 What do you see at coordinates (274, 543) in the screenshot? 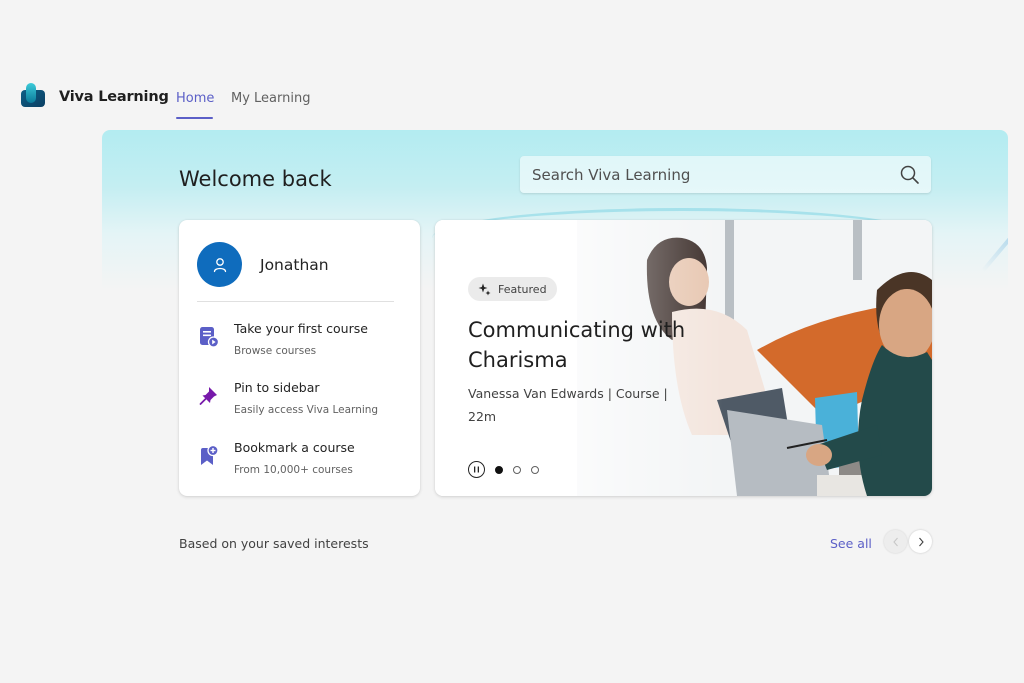
I see `section-title: Based on your saved interests` at bounding box center [274, 543].